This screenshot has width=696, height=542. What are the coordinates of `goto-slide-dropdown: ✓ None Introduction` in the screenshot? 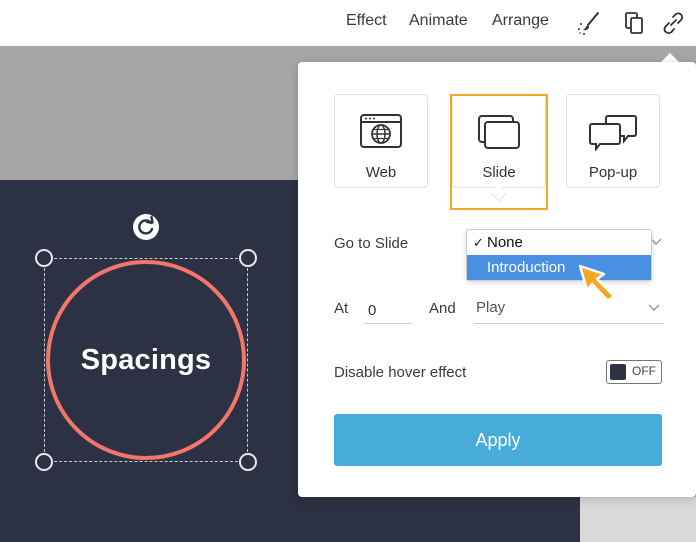 It's located at (559, 255).